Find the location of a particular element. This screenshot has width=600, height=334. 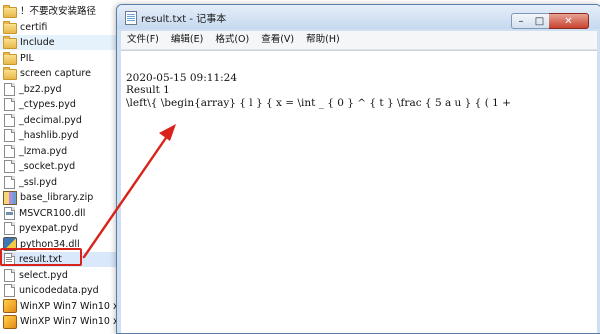

menu-edit: 编辑(E) is located at coordinates (187, 40).